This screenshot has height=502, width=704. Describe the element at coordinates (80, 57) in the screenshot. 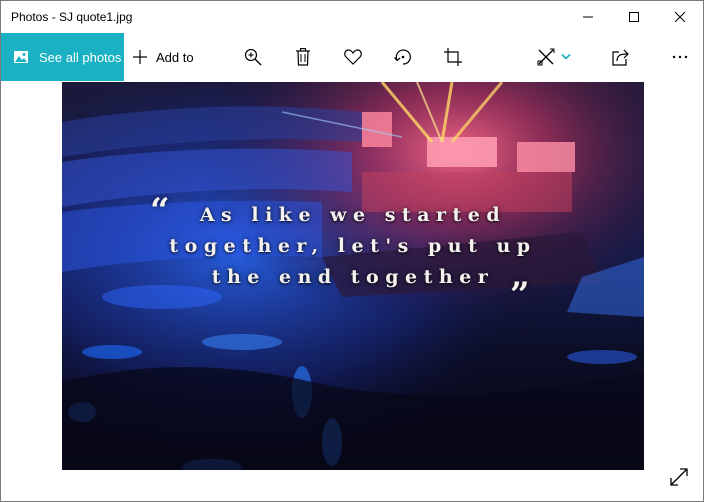

I see `see-all-photos-label: See all photos` at that location.